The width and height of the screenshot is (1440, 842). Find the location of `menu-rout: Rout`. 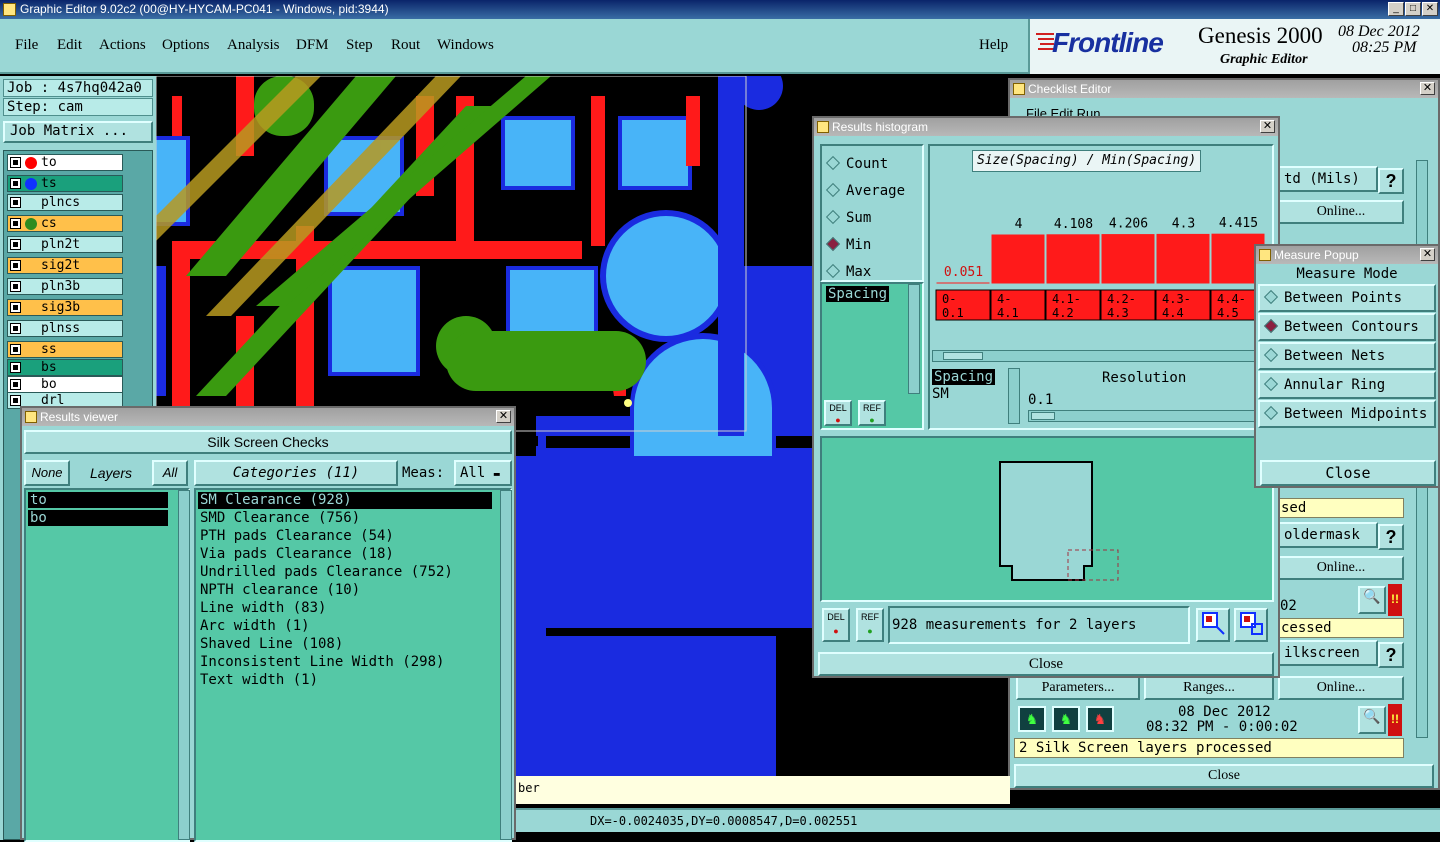

menu-rout: Rout is located at coordinates (405, 45).